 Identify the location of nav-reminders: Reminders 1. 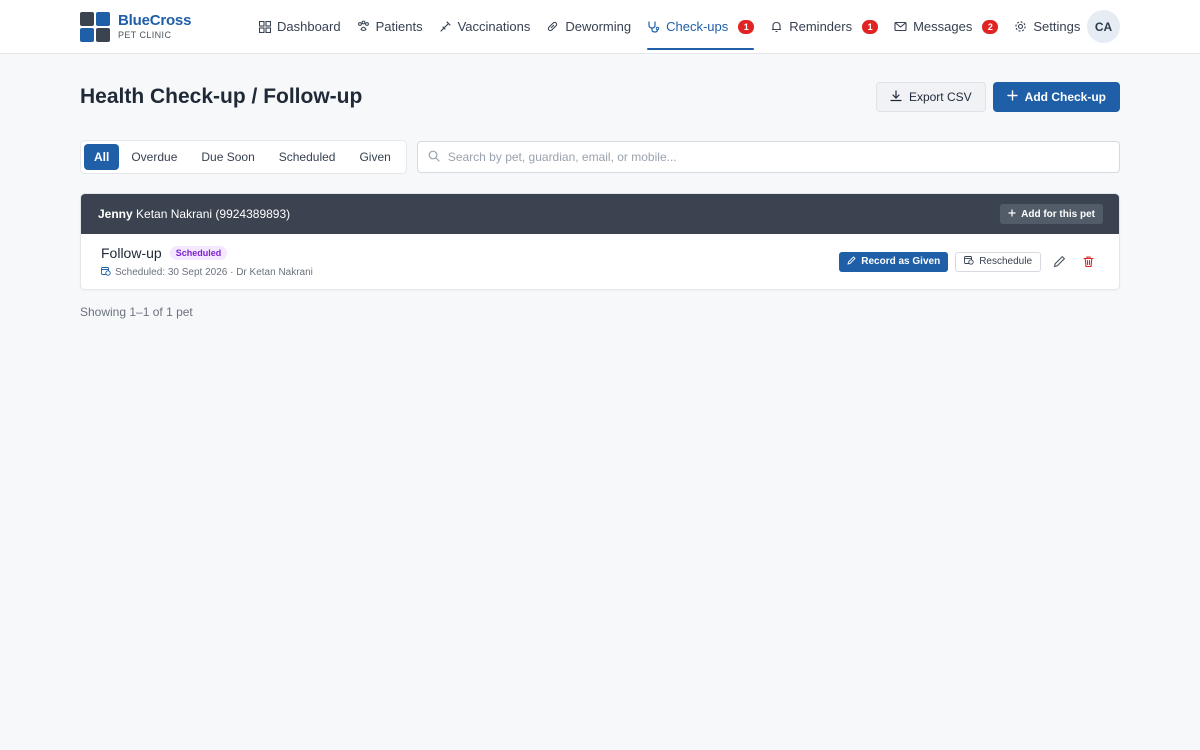
(824, 27).